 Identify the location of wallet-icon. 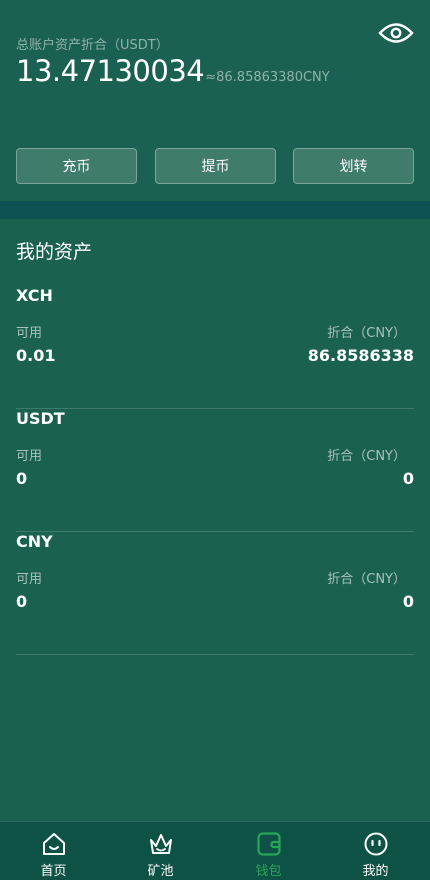
(268, 844).